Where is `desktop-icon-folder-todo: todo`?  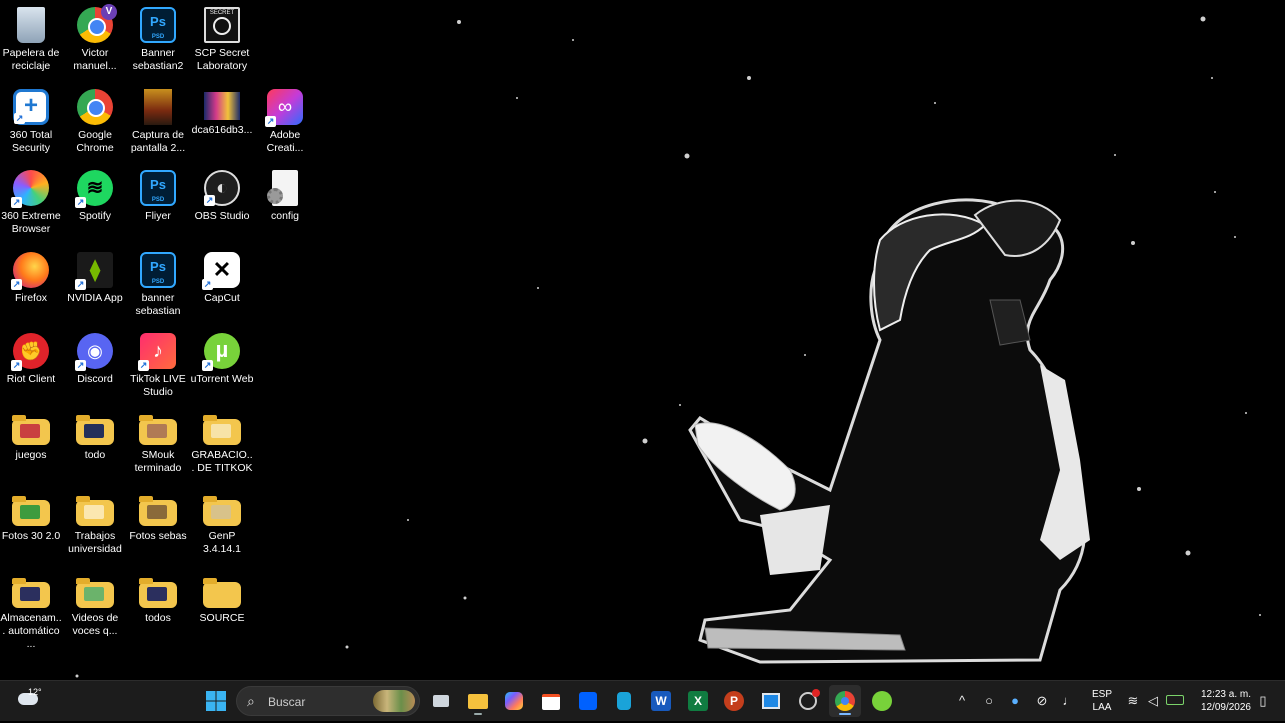 desktop-icon-folder-todo: todo is located at coordinates (95, 451).